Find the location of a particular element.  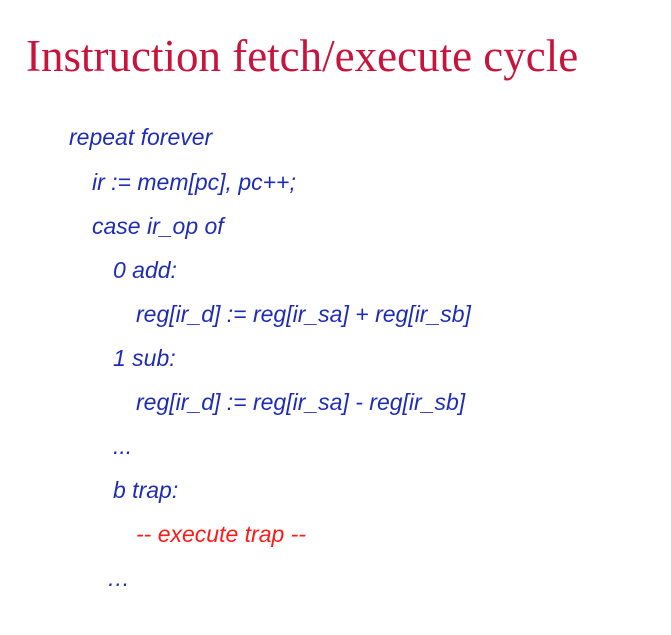

code-line-add-body: reg[ir_d] := reg[ir_sa] + reg[ir_sb] is located at coordinates (303, 314).